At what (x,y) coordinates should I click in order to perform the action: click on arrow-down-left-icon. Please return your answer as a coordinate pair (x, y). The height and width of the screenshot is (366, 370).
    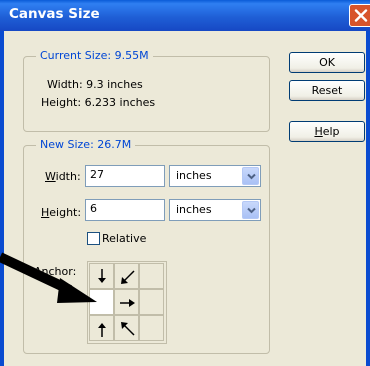
    Looking at the image, I should click on (128, 277).